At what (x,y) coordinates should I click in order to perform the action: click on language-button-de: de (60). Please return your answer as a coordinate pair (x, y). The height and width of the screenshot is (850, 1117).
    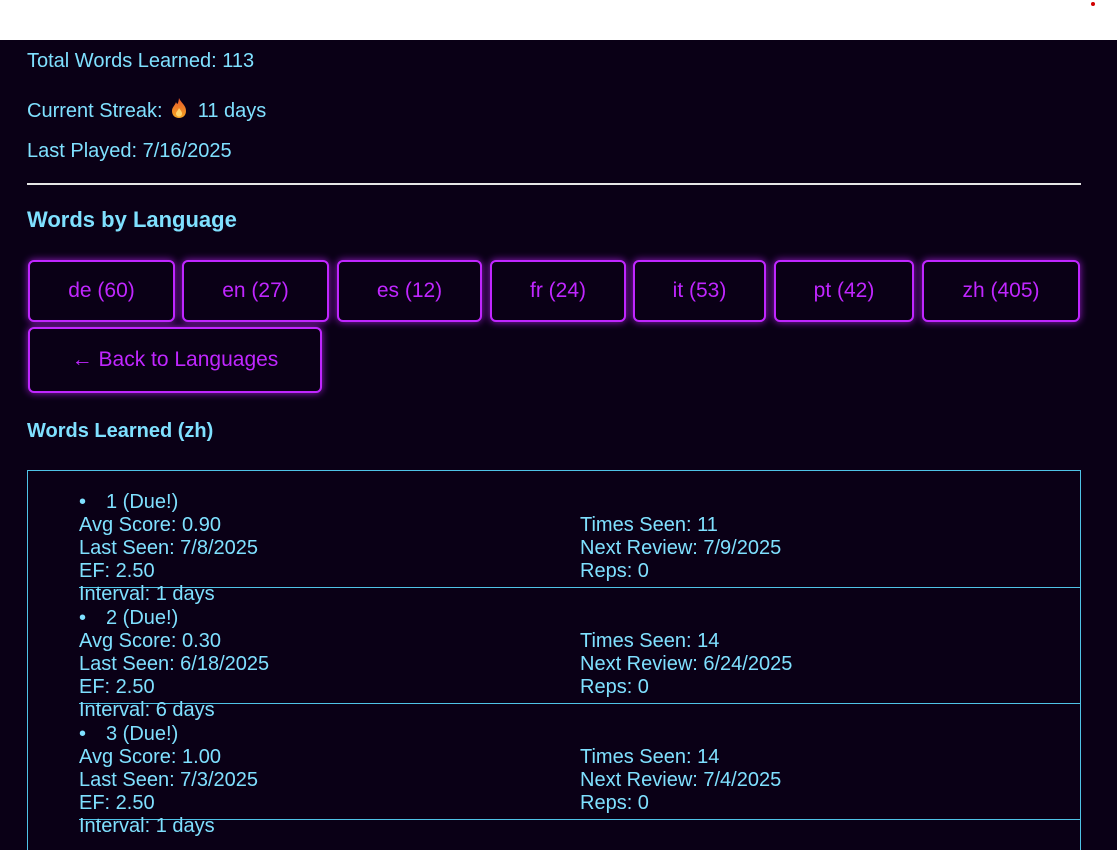
    Looking at the image, I should click on (101, 291).